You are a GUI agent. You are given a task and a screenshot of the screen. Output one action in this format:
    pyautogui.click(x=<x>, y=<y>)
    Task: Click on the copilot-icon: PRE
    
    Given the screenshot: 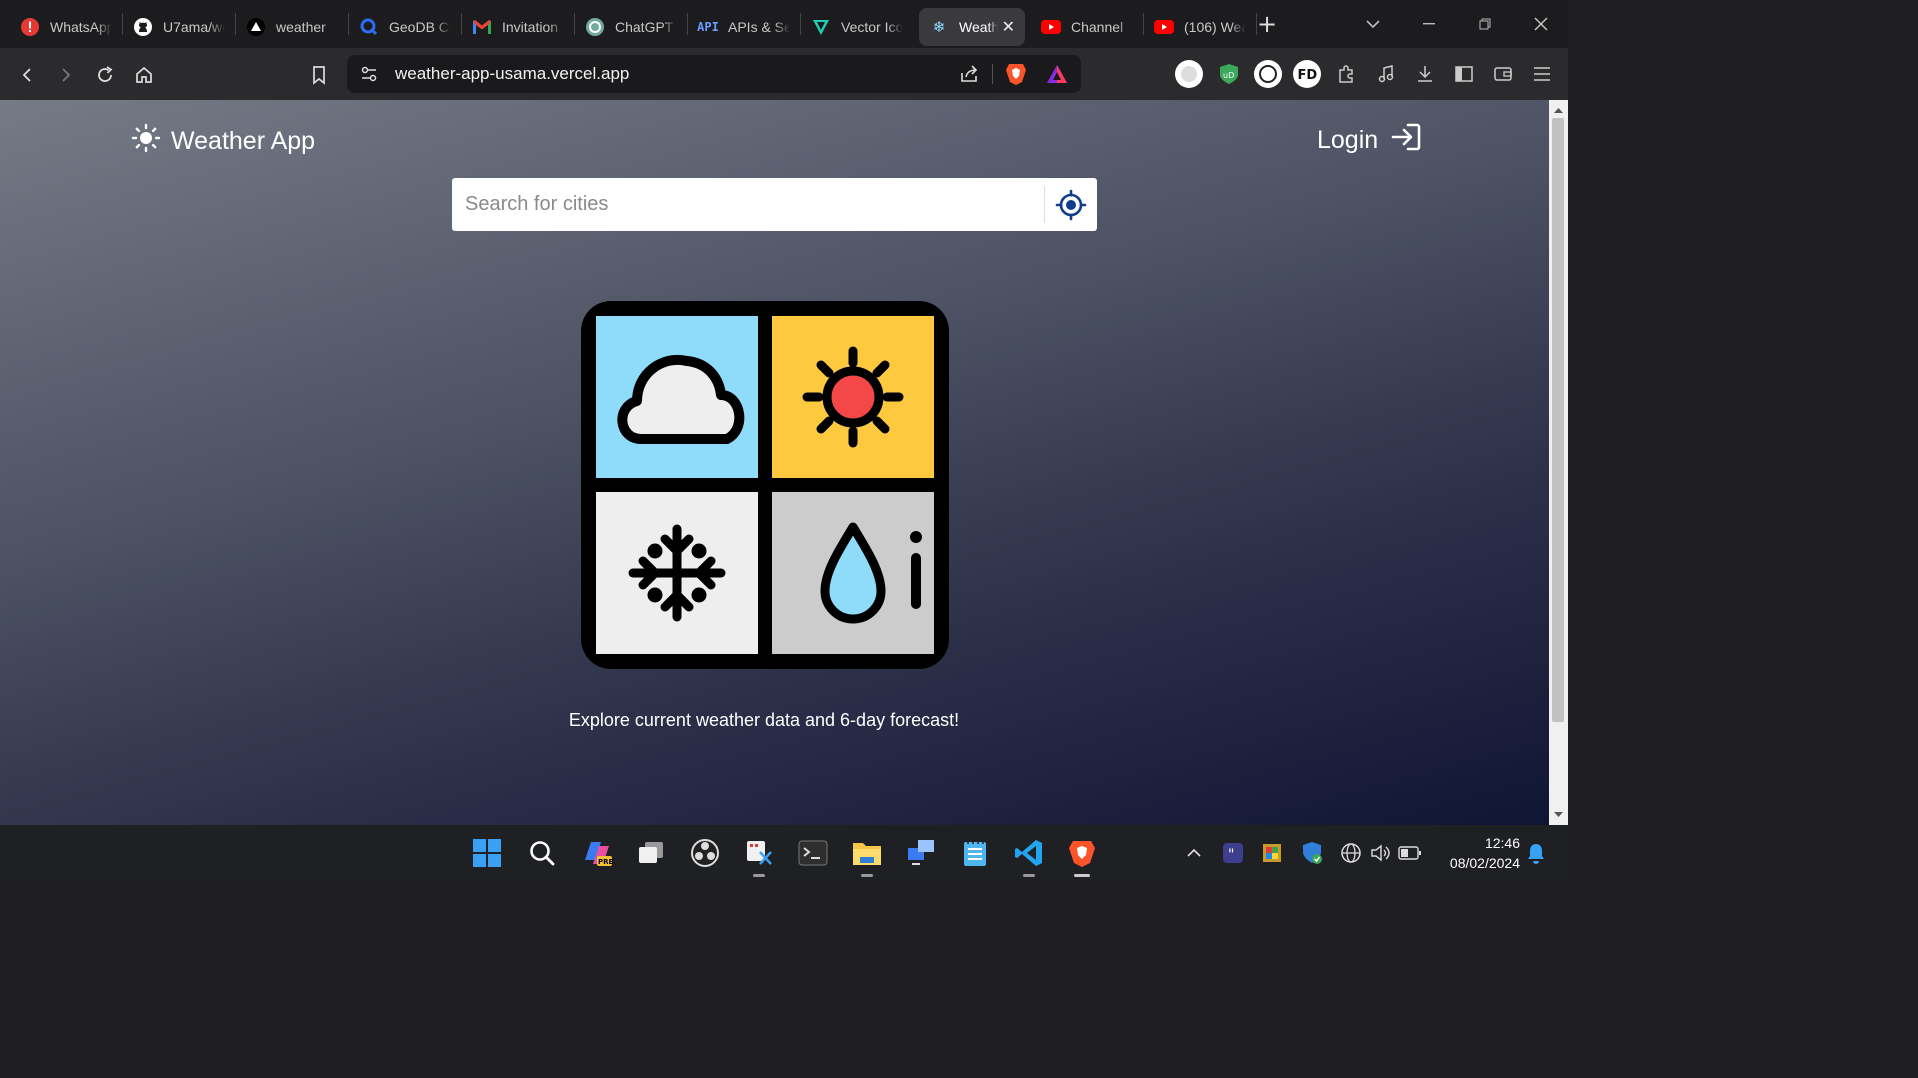 What is the action you would take?
    pyautogui.click(x=597, y=853)
    